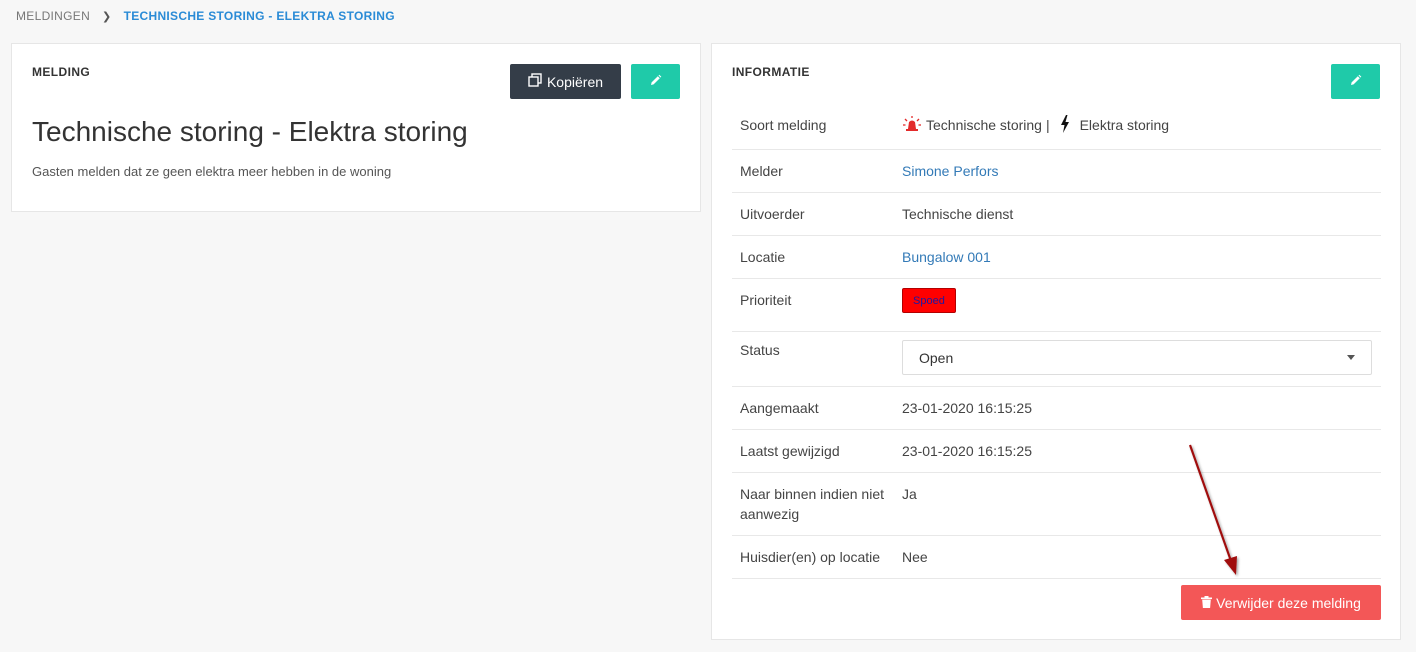 This screenshot has width=1416, height=652. What do you see at coordinates (1141, 305) in the screenshot?
I see `info-value: Spoed` at bounding box center [1141, 305].